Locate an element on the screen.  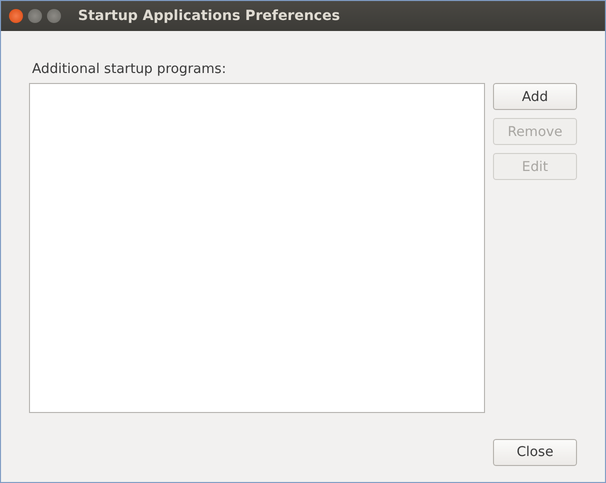
dialog-button: Add is located at coordinates (535, 96).